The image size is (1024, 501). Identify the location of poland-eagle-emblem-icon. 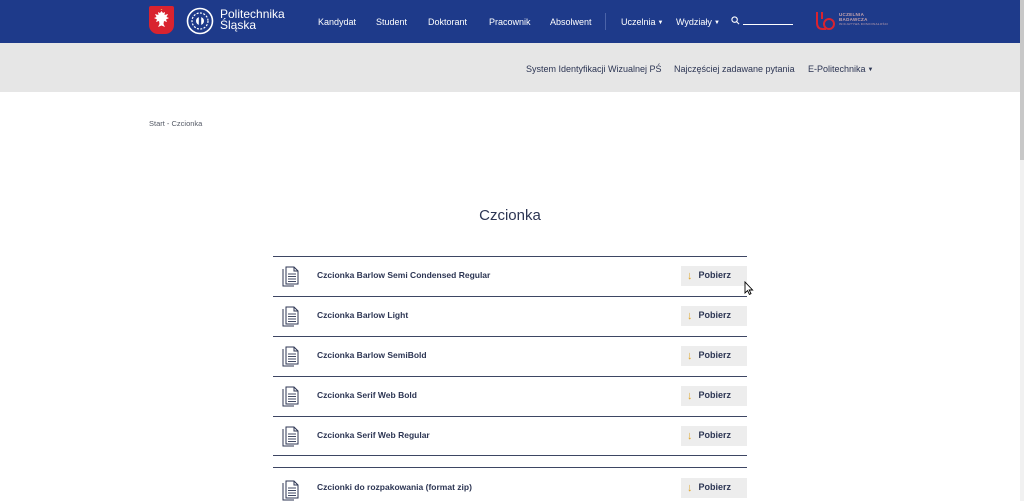
(161, 20).